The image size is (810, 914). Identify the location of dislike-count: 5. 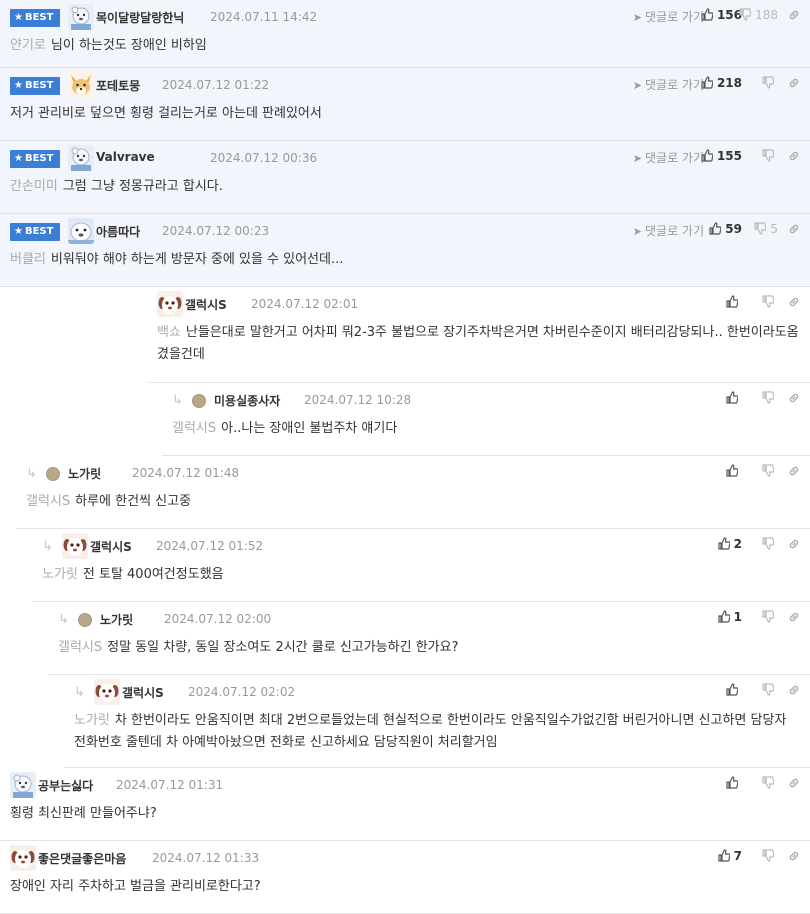
(774, 229).